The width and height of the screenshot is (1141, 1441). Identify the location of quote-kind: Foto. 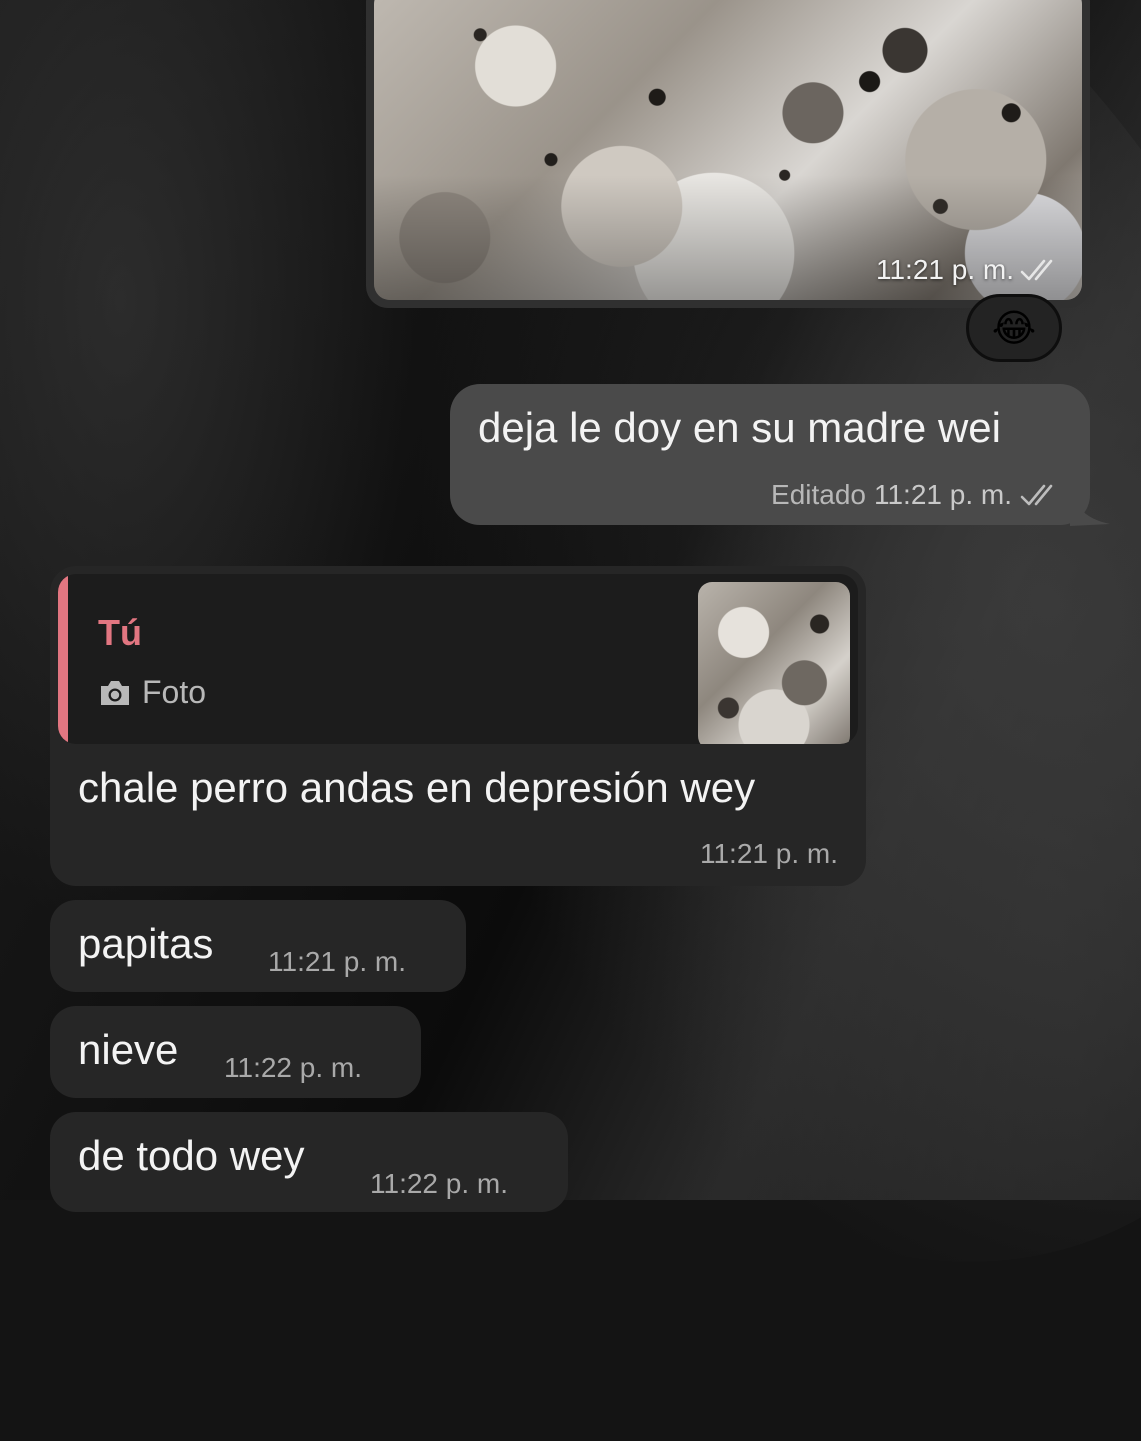
(152, 692).